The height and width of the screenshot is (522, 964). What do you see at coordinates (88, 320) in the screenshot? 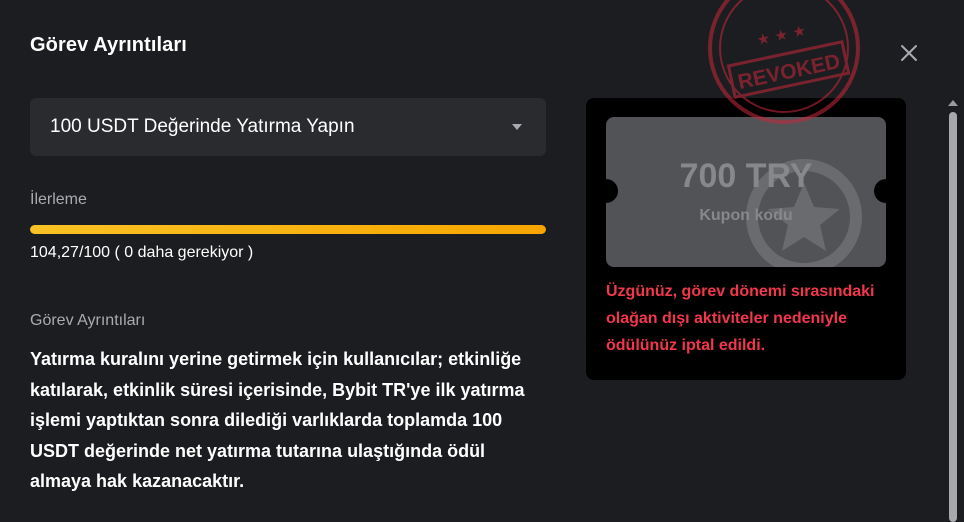
I see `details-heading: Görev Ayrıntıları` at bounding box center [88, 320].